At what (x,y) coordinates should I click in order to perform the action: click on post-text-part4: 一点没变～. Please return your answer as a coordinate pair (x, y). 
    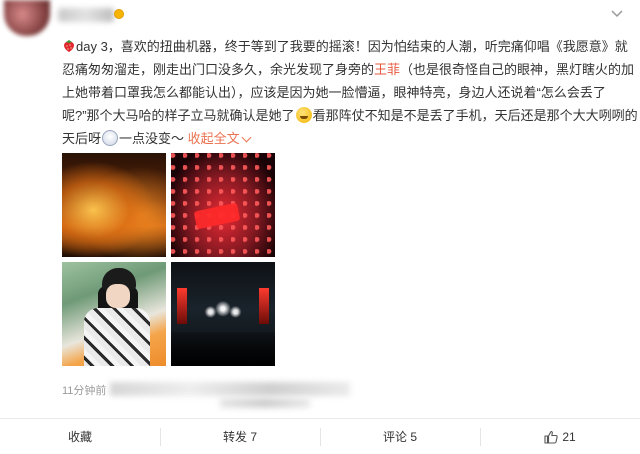
    Looking at the image, I should click on (152, 138).